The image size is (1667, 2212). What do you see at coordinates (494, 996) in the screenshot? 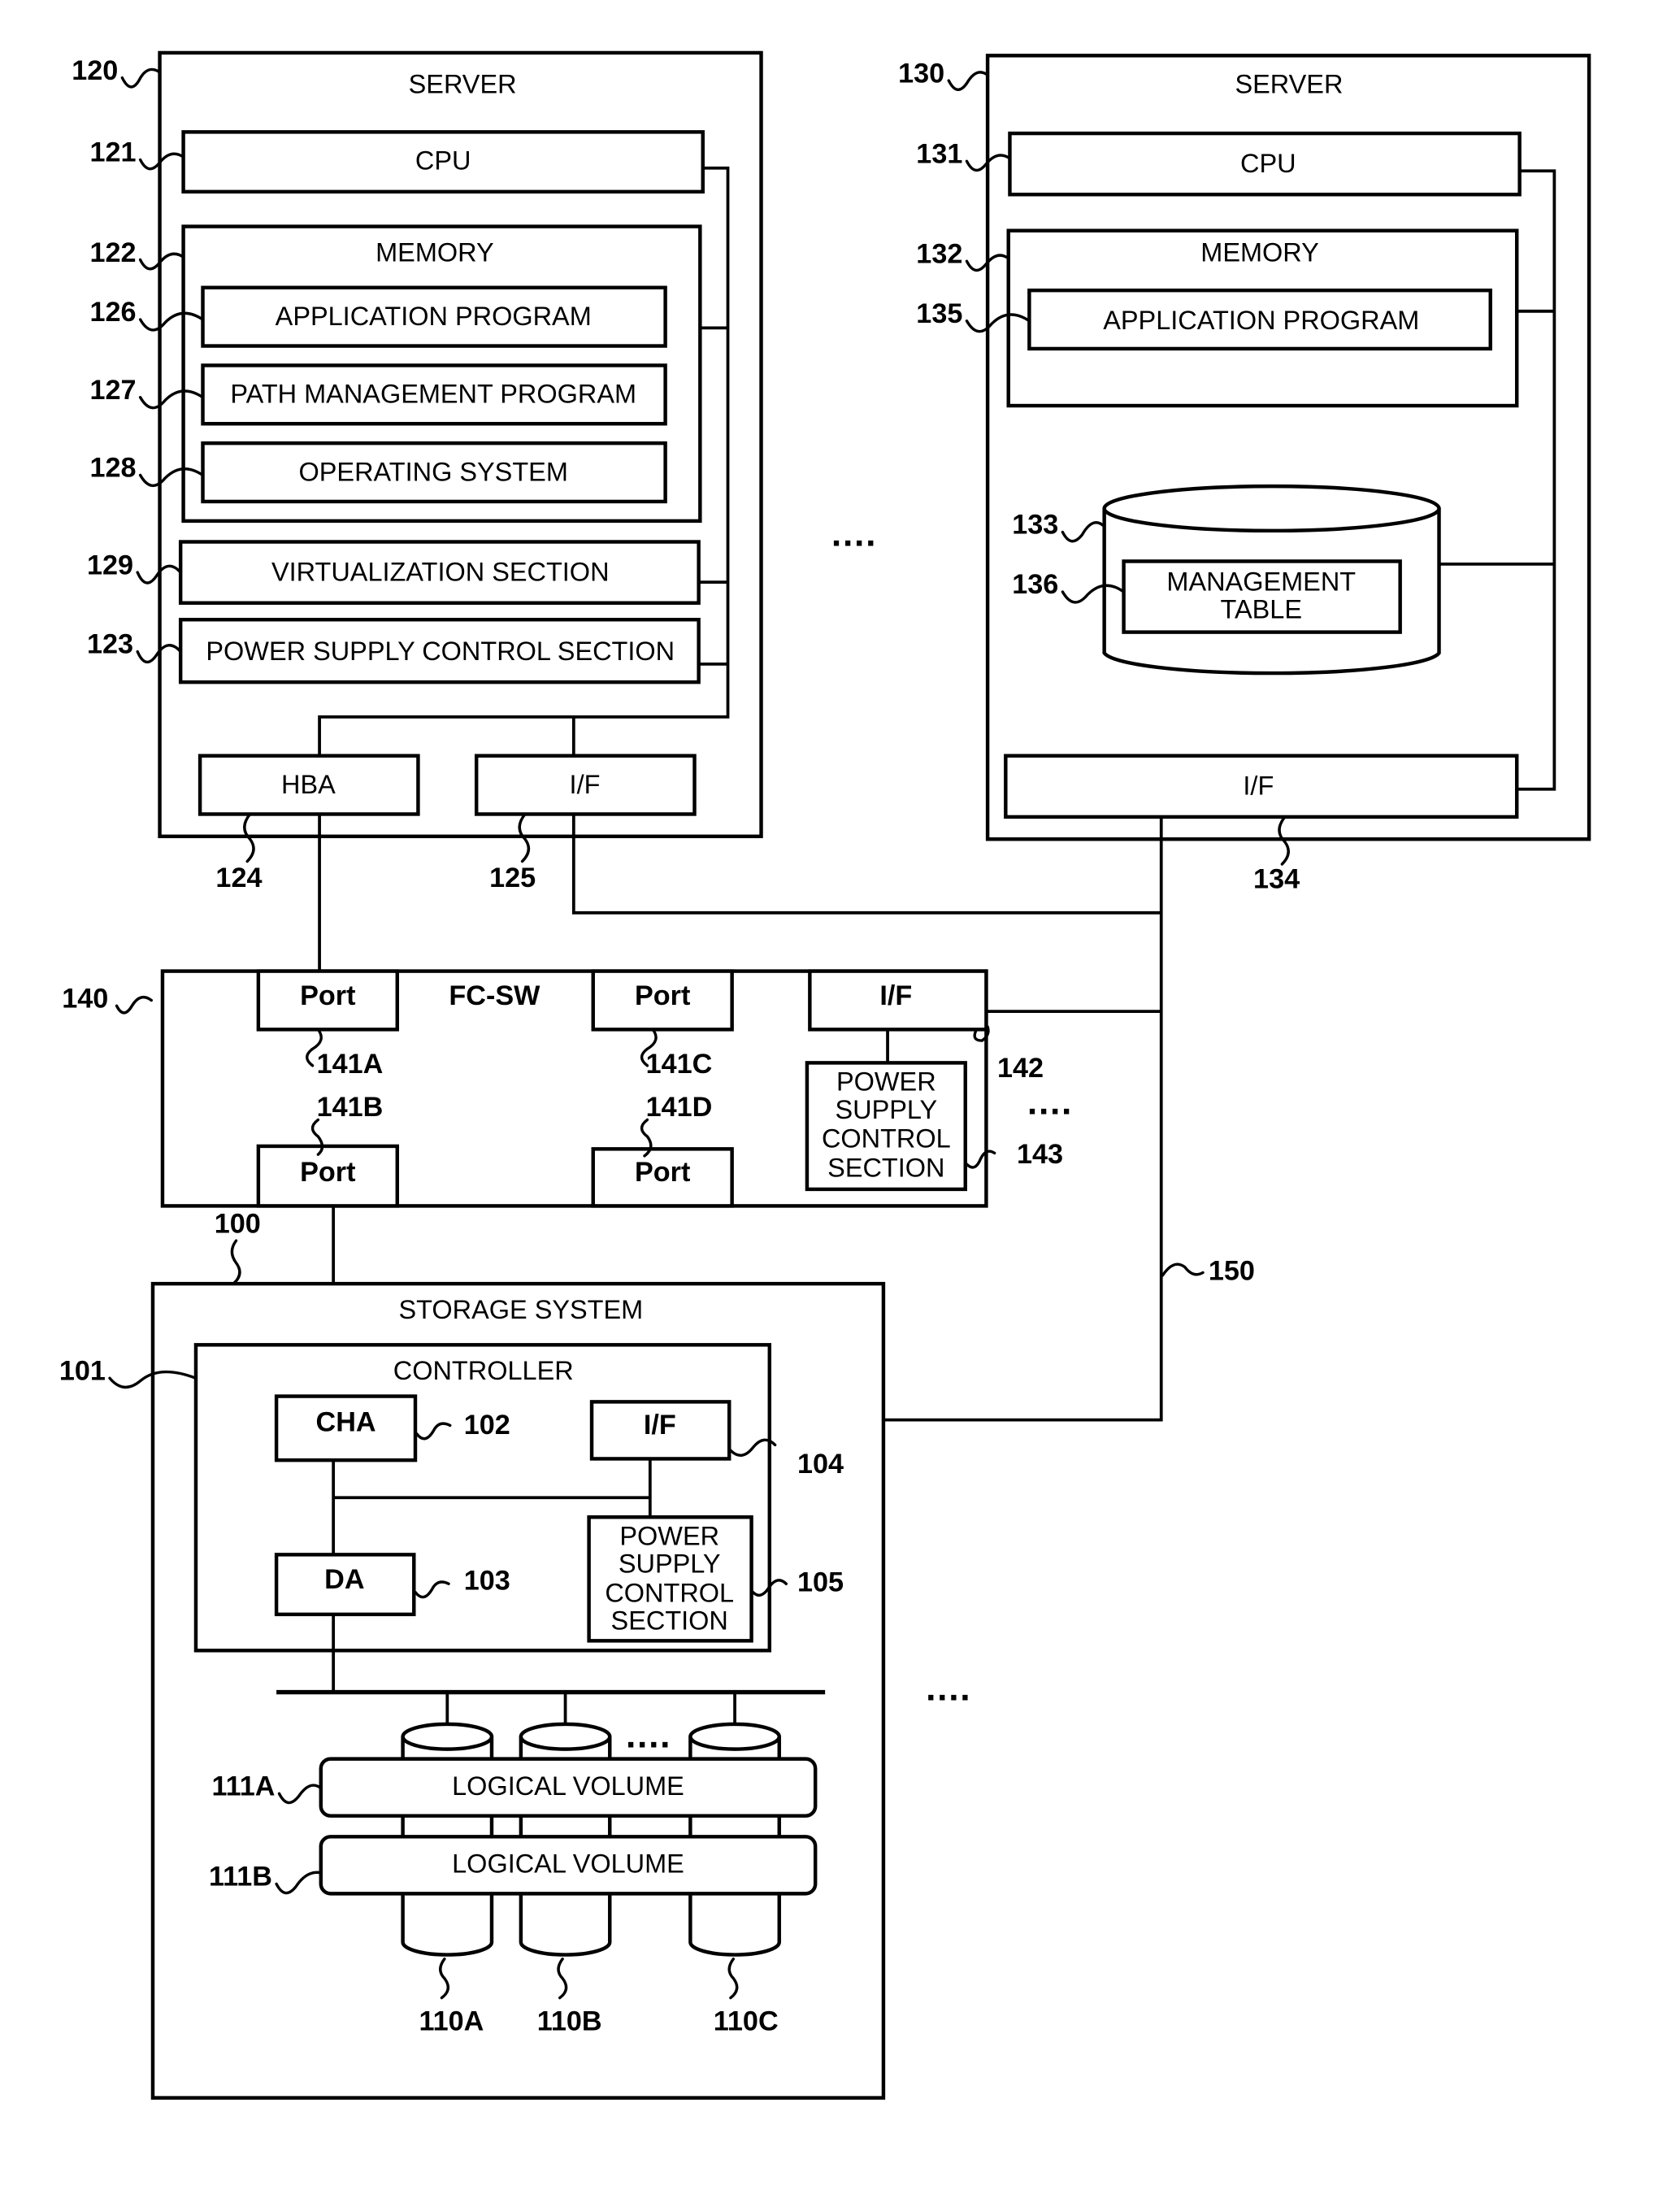
I see `fc-switch-140-label: FC-SW` at bounding box center [494, 996].